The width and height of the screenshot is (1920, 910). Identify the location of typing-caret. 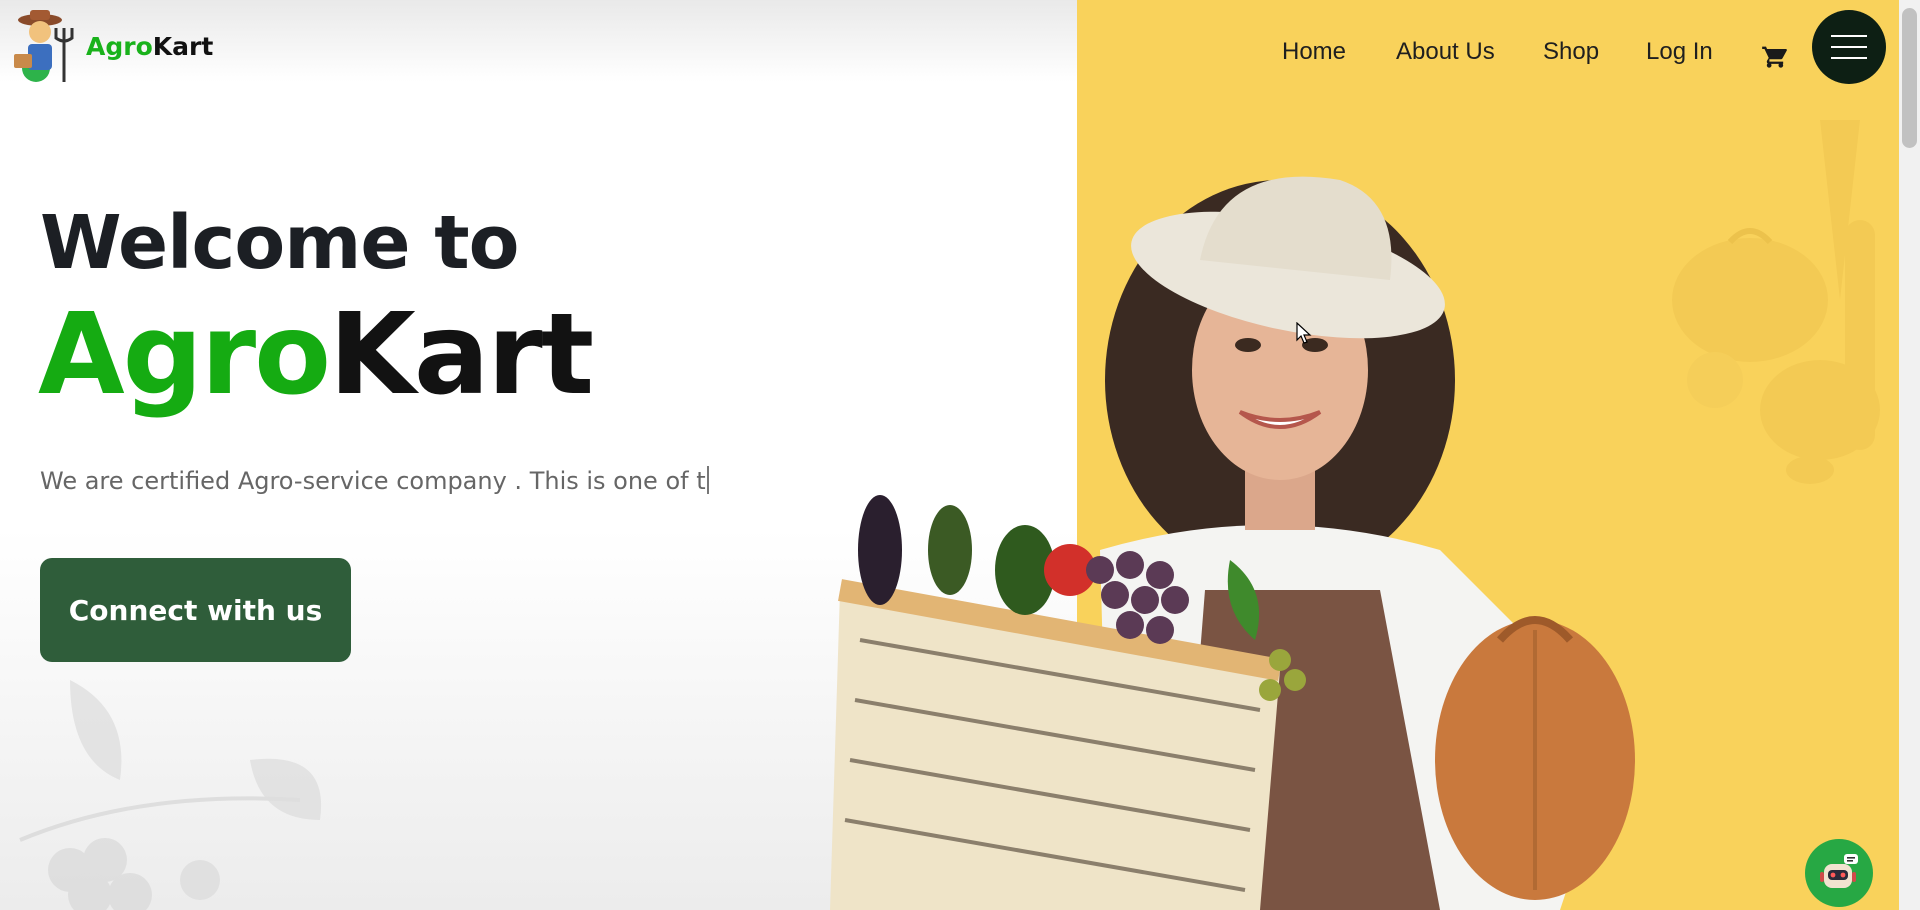
(707, 480).